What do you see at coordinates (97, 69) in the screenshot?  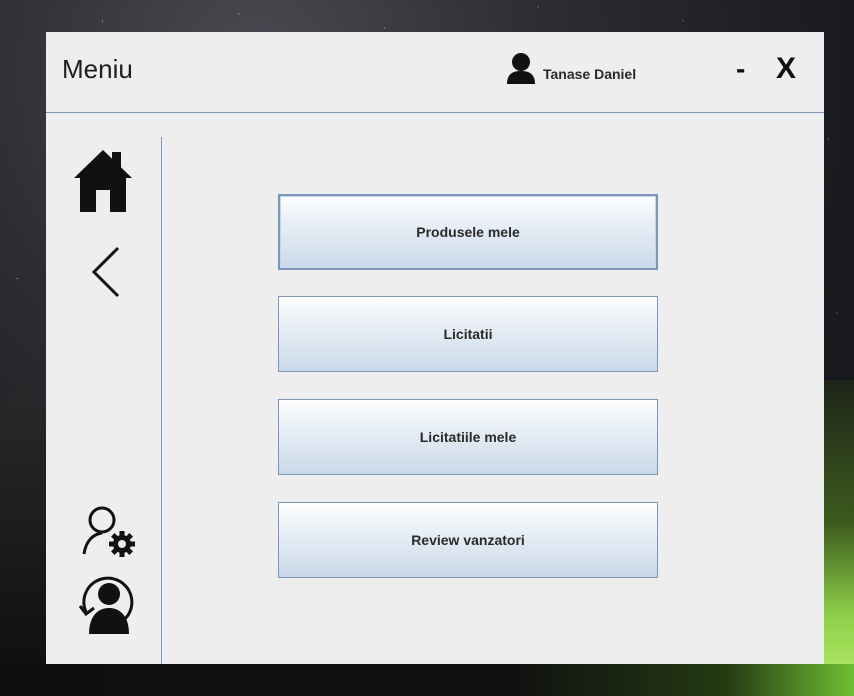 I see `window-title: Meniu` at bounding box center [97, 69].